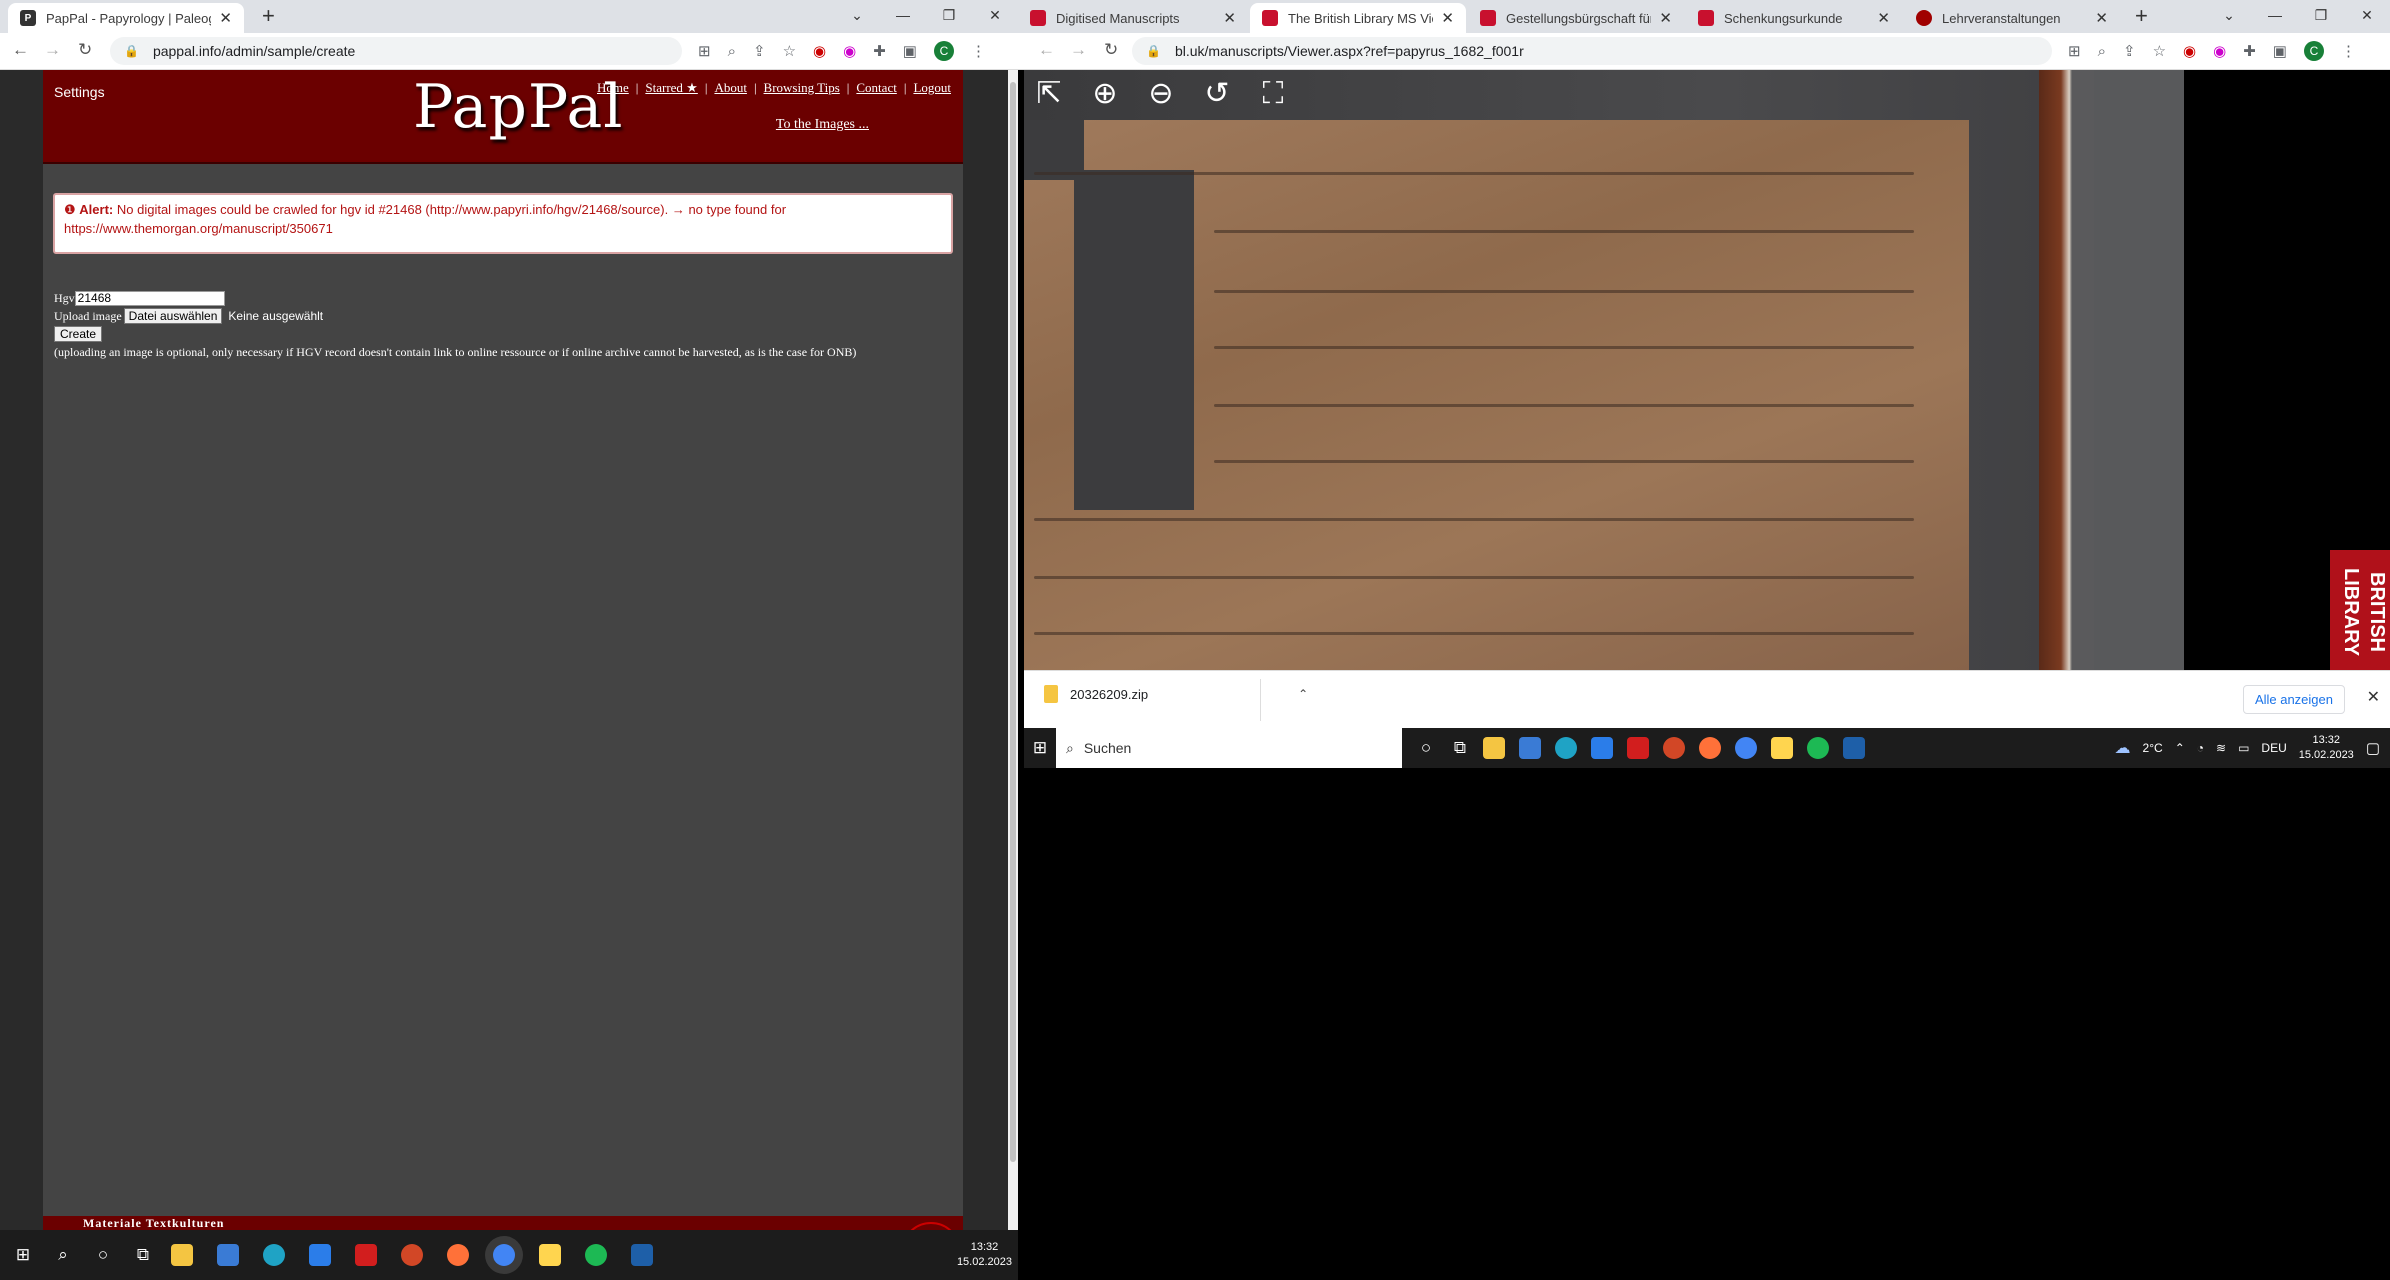  Describe the element at coordinates (173, 316) in the screenshot. I see `file-choose-button: Datei auswählen` at that location.